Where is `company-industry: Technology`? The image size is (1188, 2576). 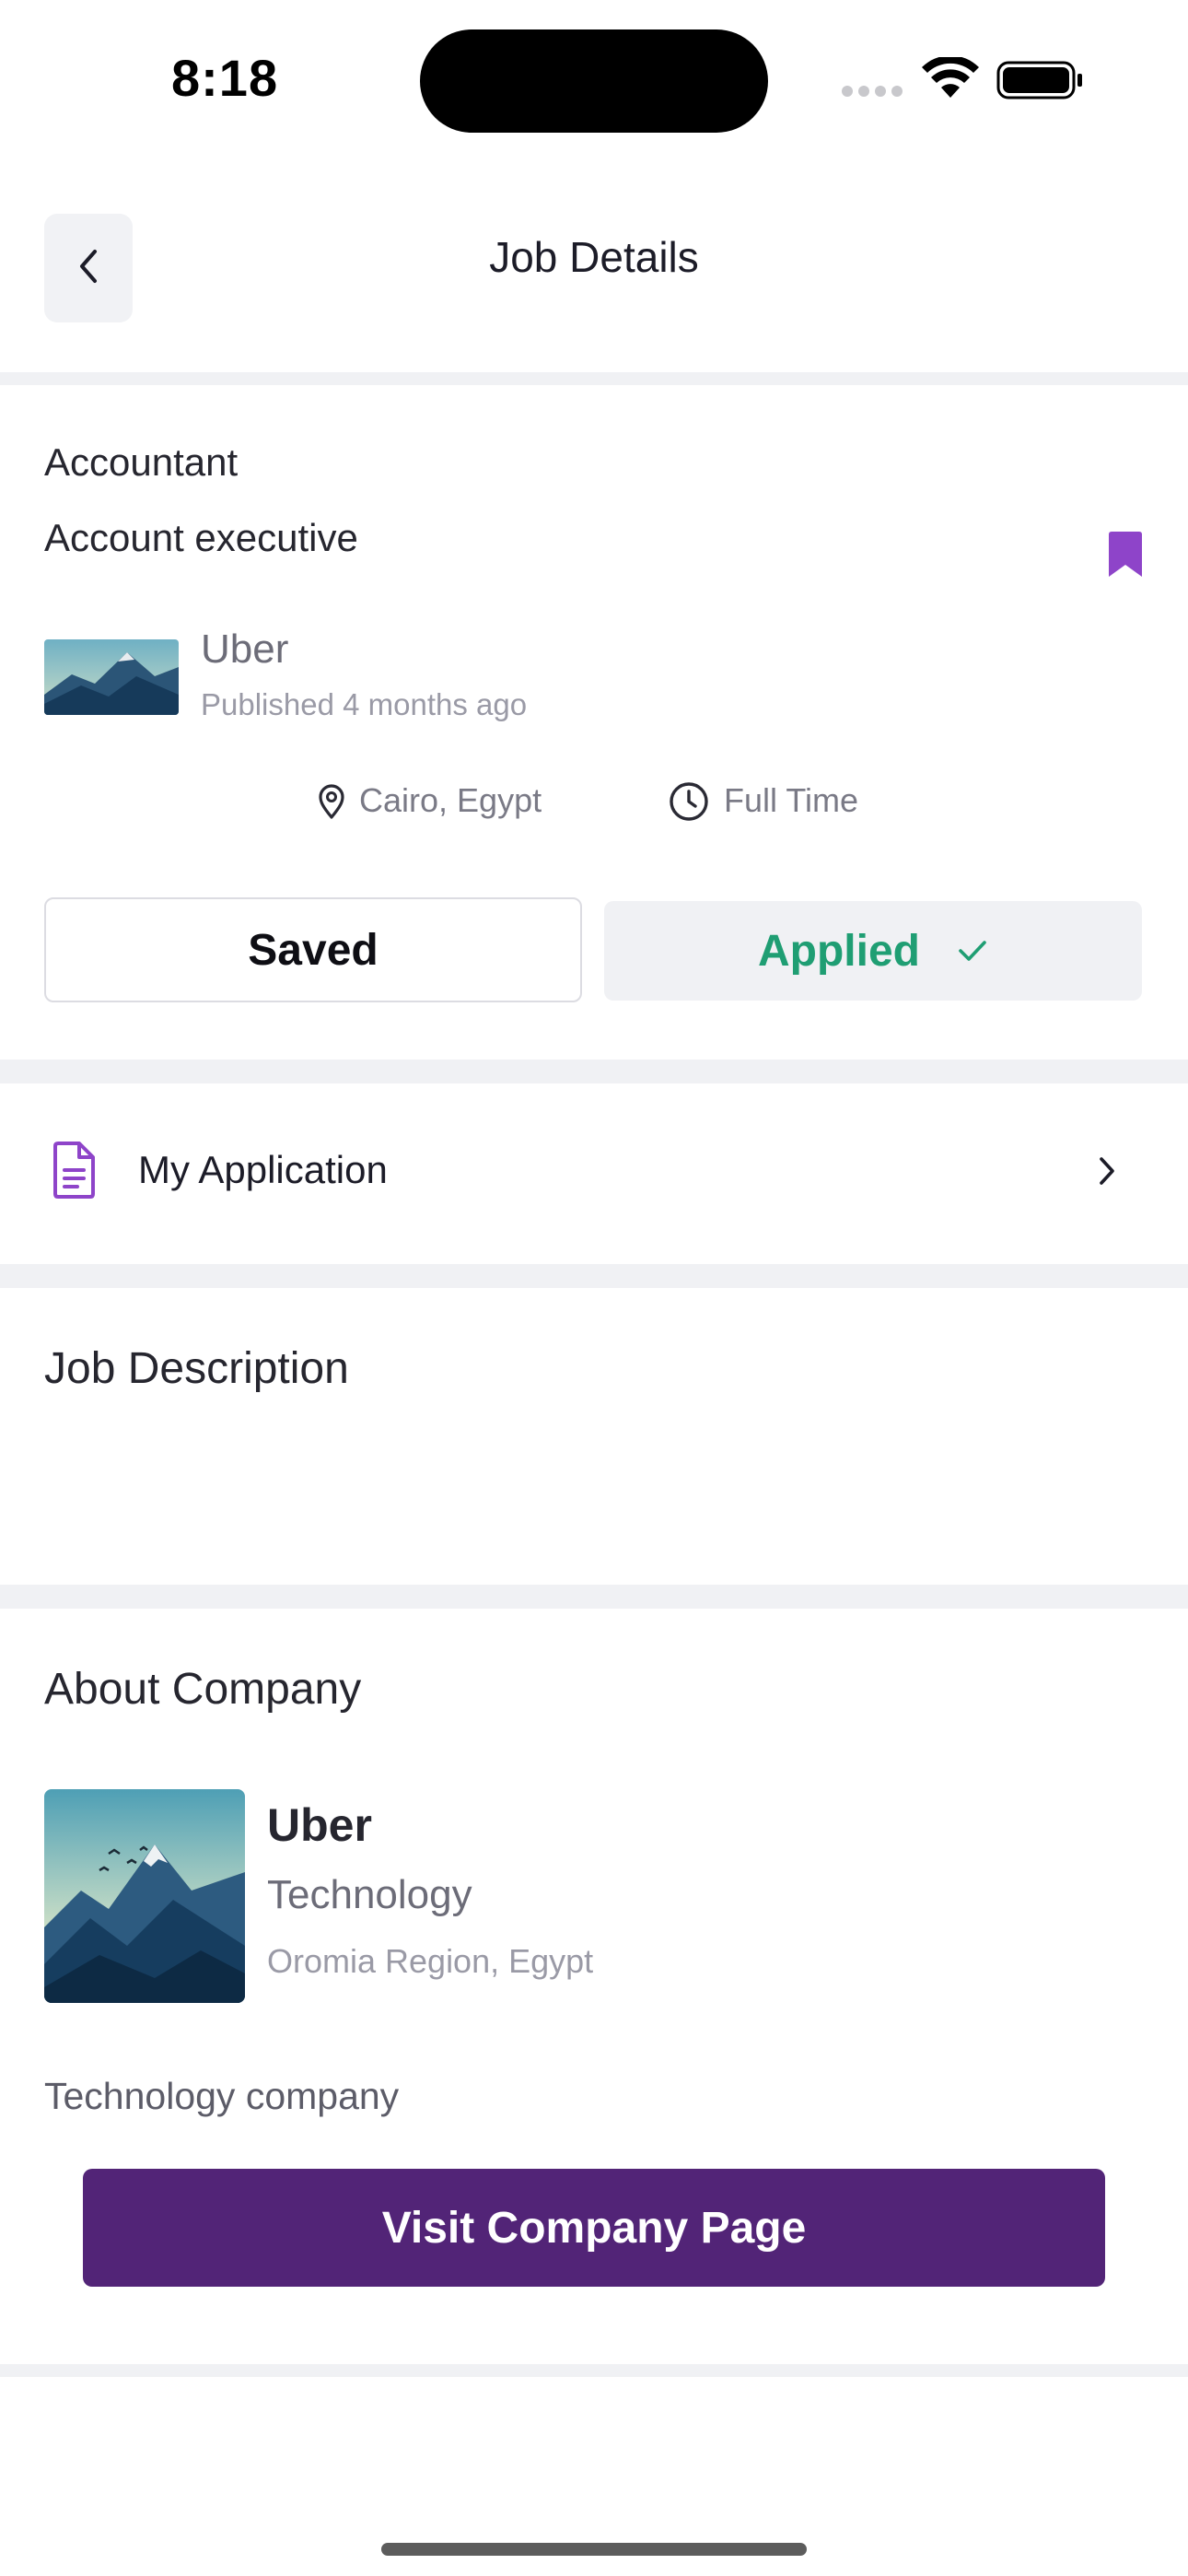 company-industry: Technology is located at coordinates (369, 1894).